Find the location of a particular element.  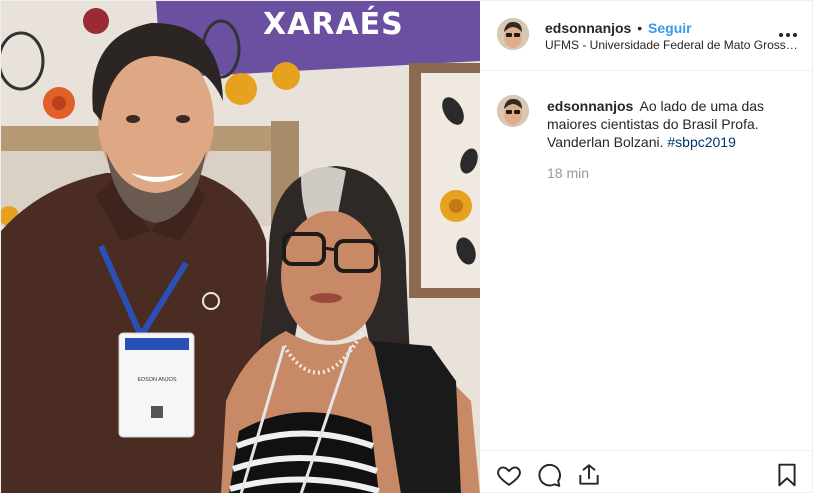

follow-button: Seguir is located at coordinates (670, 28).